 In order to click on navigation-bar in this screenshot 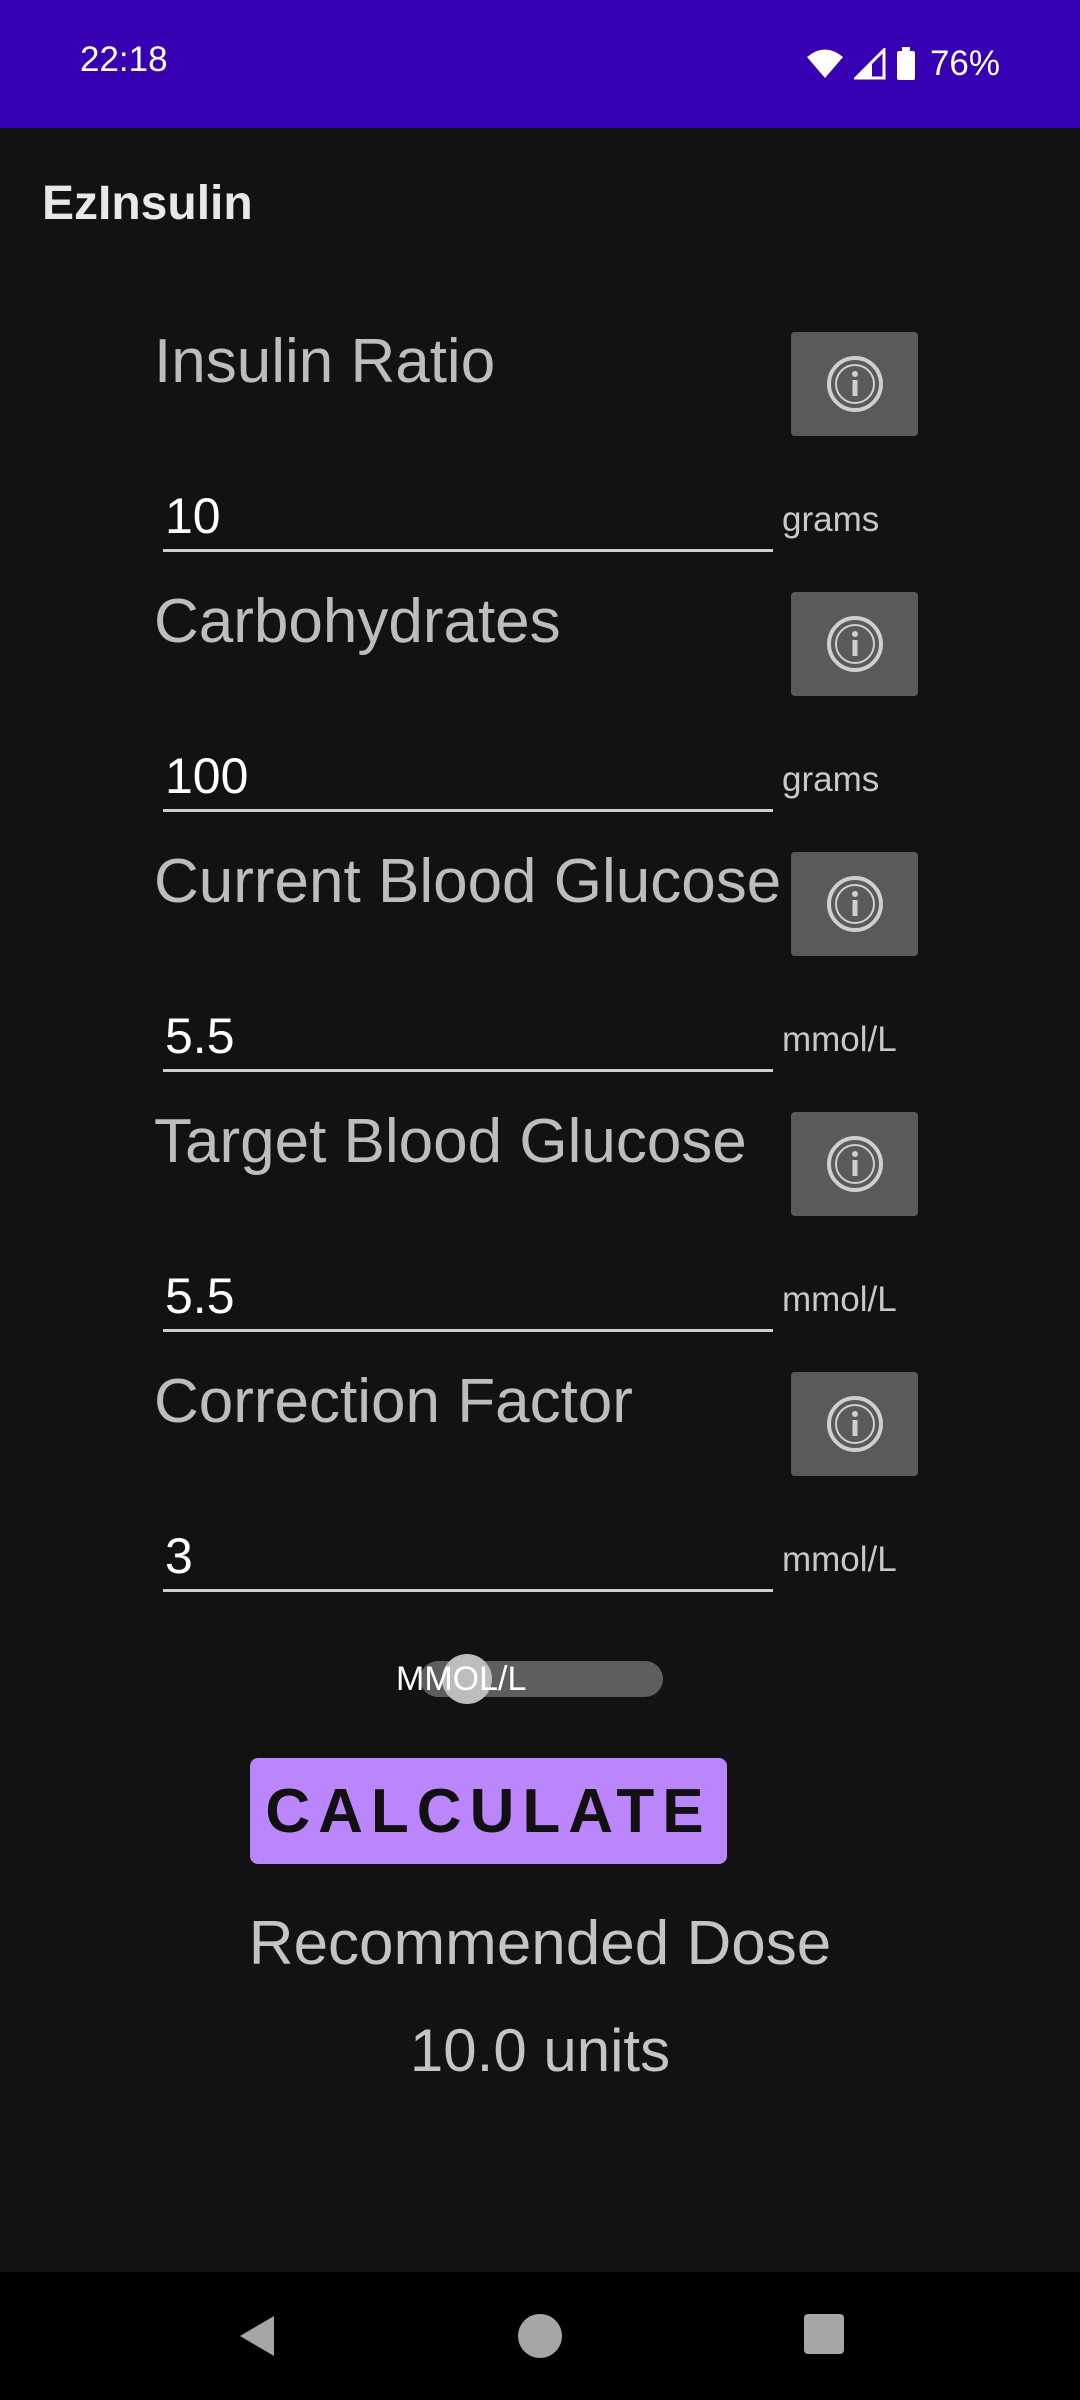, I will do `click(540, 2336)`.